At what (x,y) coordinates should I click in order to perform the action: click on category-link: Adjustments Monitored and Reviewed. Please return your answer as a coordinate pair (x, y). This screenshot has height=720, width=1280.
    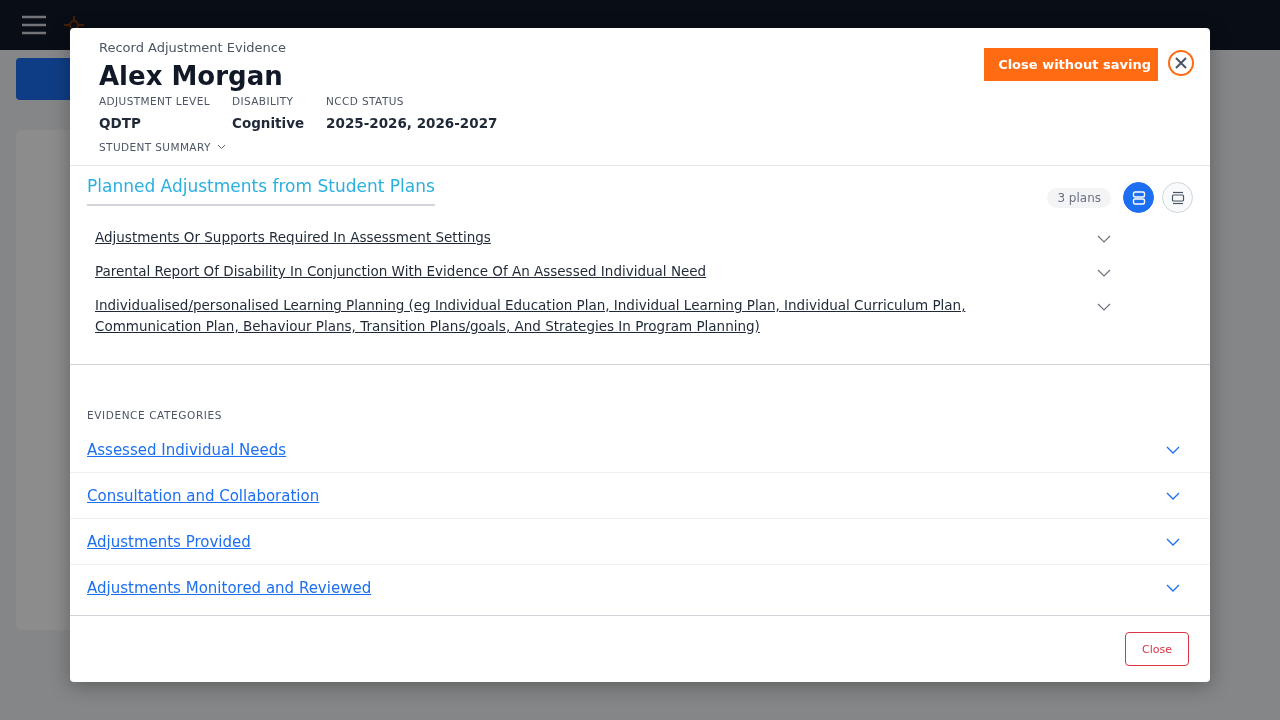
    Looking at the image, I should click on (229, 587).